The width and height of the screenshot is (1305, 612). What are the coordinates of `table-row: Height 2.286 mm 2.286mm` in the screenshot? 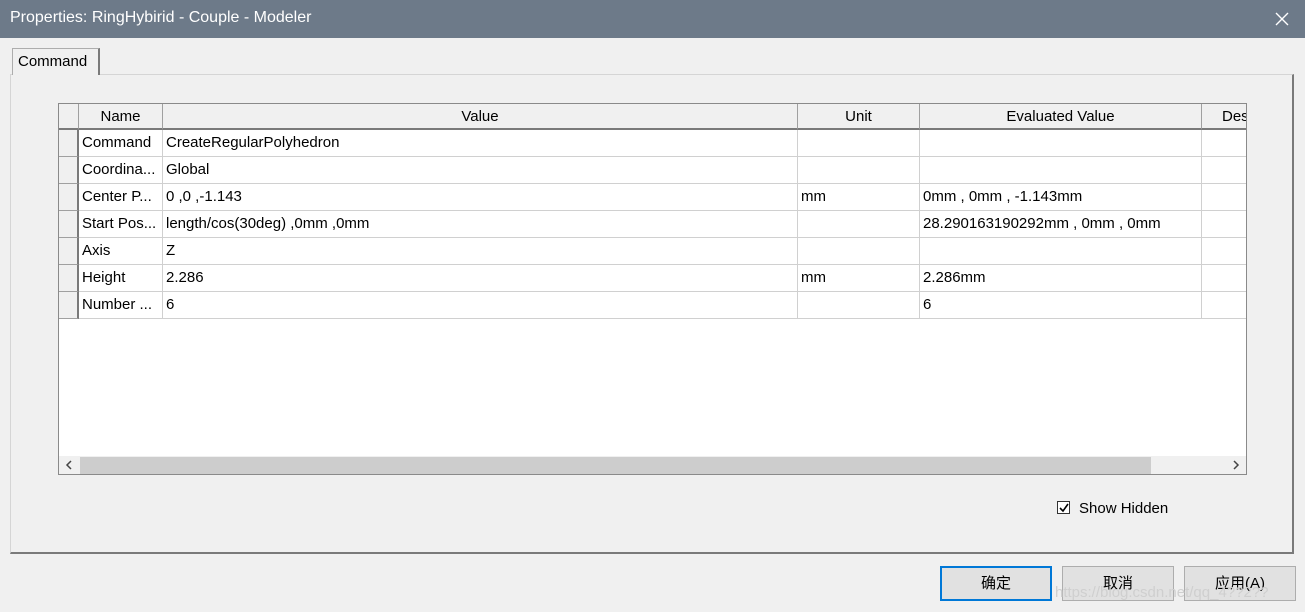 It's located at (652, 278).